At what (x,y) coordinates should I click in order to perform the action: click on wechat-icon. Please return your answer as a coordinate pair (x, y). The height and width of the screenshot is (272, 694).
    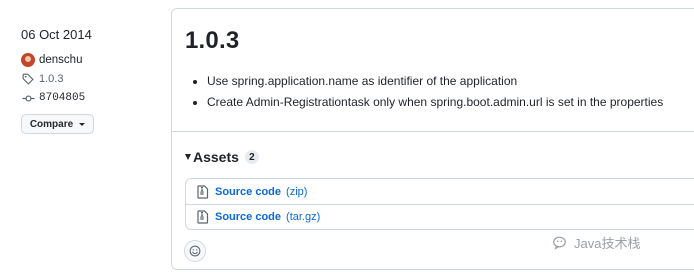
    Looking at the image, I should click on (559, 243).